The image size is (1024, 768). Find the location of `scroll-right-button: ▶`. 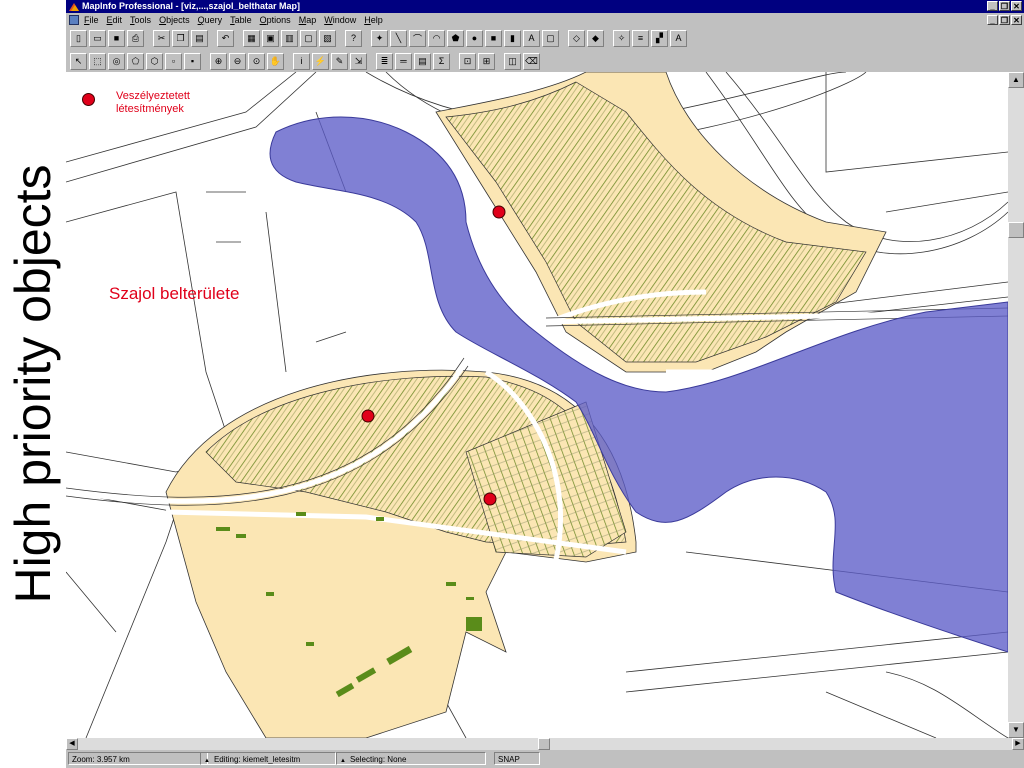

scroll-right-button: ▶ is located at coordinates (1018, 744).